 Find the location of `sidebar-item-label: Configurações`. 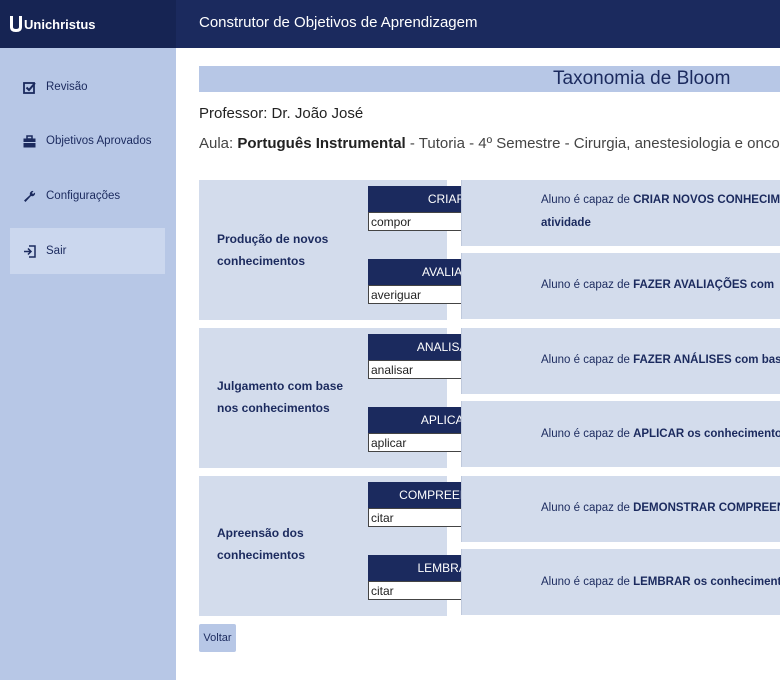

sidebar-item-label: Configurações is located at coordinates (83, 196).